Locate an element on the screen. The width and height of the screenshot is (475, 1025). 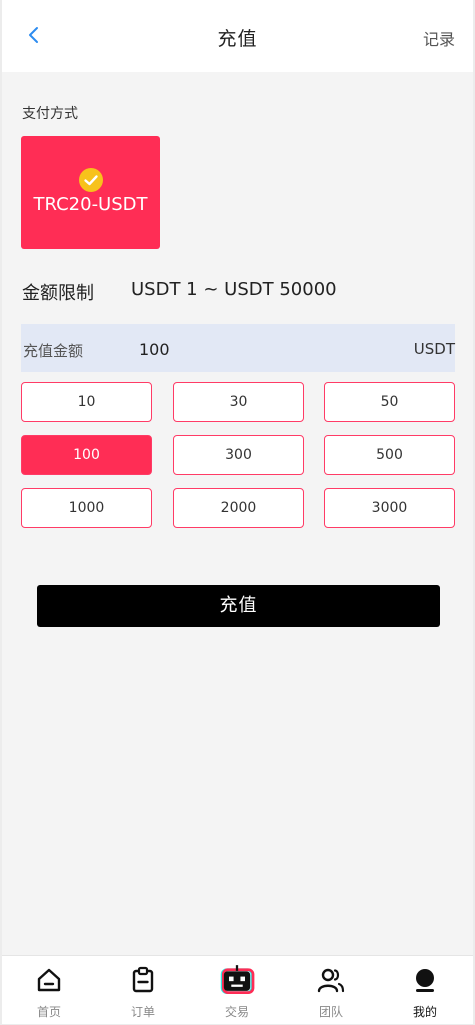
preset-30-button: 30 is located at coordinates (238, 402).